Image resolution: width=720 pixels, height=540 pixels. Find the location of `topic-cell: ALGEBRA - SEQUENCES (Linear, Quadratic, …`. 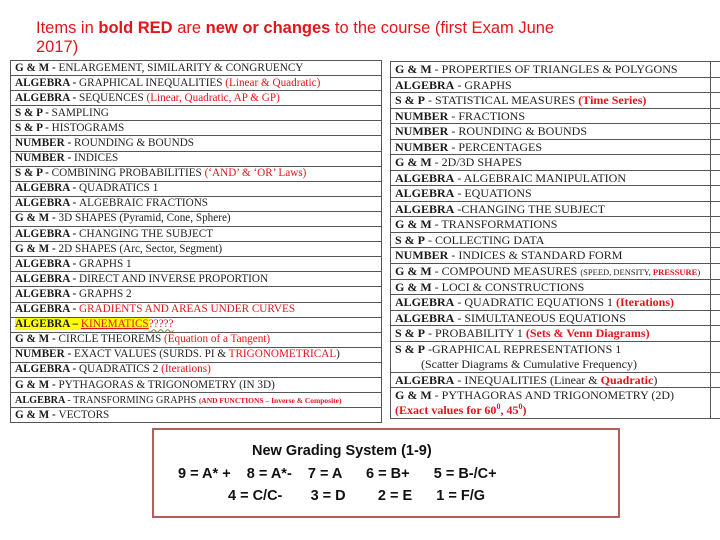

topic-cell: ALGEBRA - SEQUENCES (Linear, Quadratic, … is located at coordinates (196, 98).